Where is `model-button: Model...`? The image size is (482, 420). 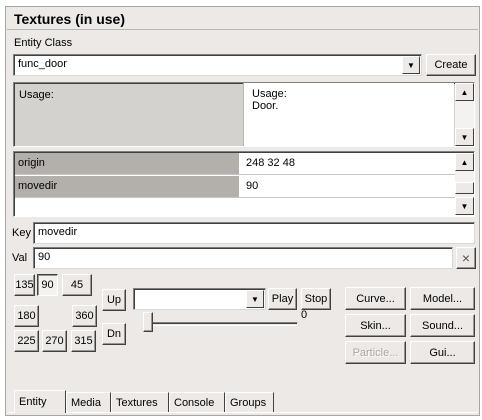 model-button: Model... is located at coordinates (442, 298).